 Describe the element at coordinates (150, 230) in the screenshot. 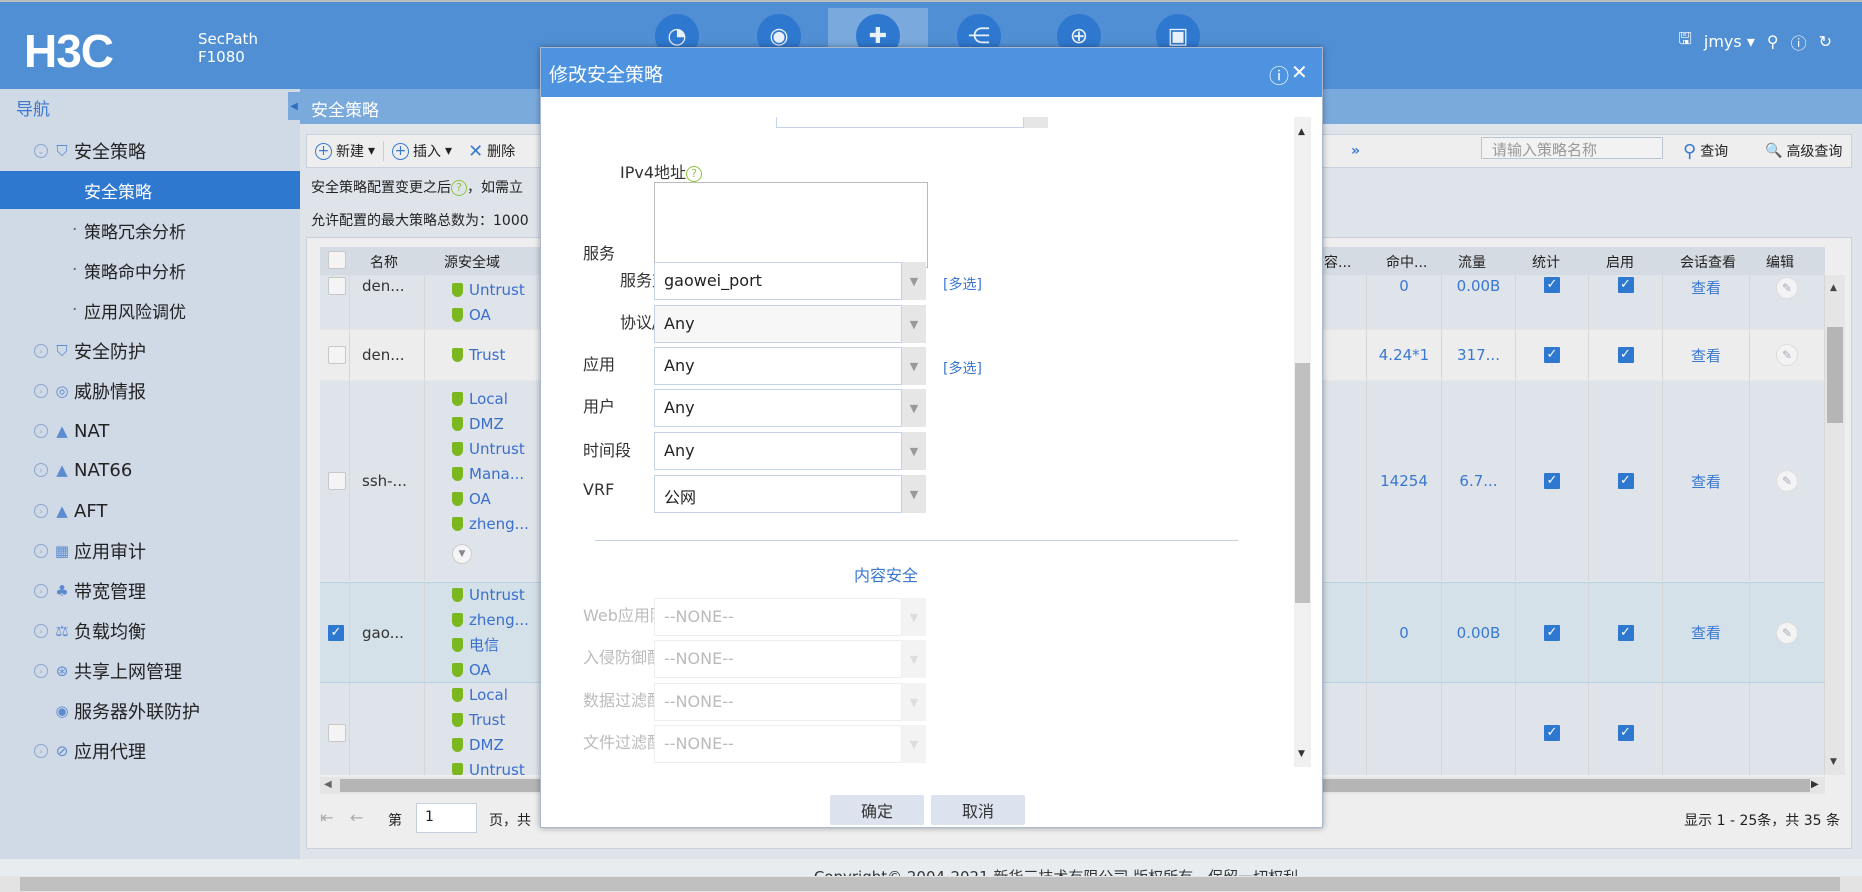

I see `sidebar-item: · 策略冗余分析` at that location.